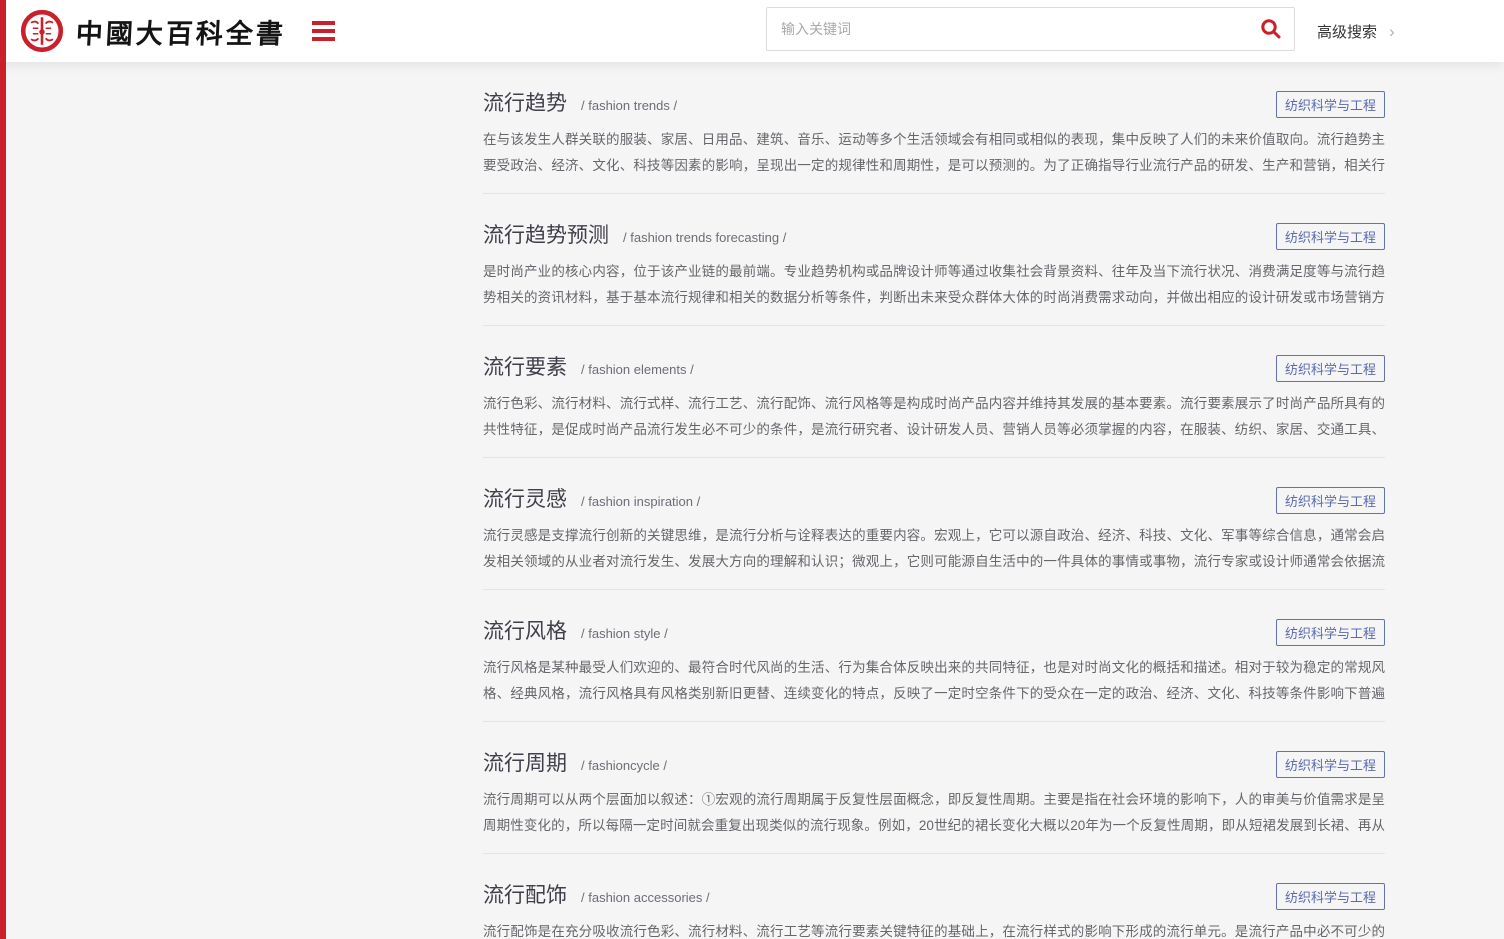 This screenshot has height=939, width=1504. I want to click on magnifier-icon, so click(1271, 29).